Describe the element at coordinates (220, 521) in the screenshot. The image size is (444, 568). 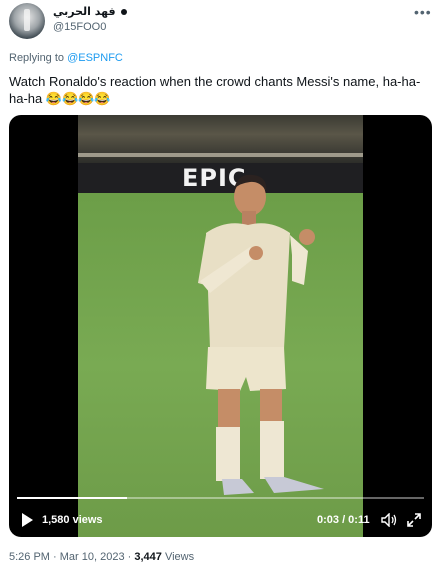
I see `video-controls: 1,580 views 0:03 / 0:11` at that location.